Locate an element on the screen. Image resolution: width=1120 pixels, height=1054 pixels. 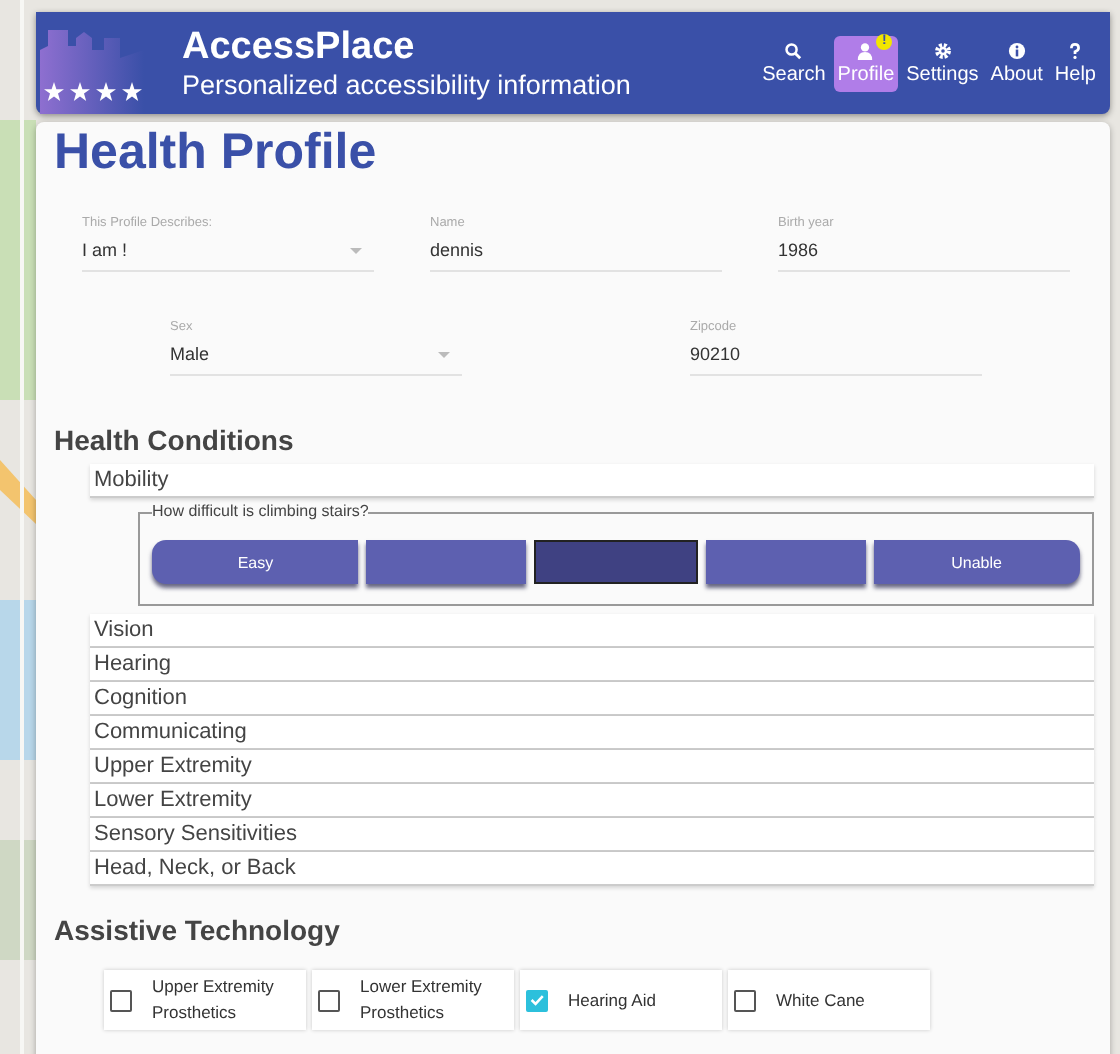
app-title: AccessPlace is located at coordinates (299, 46).